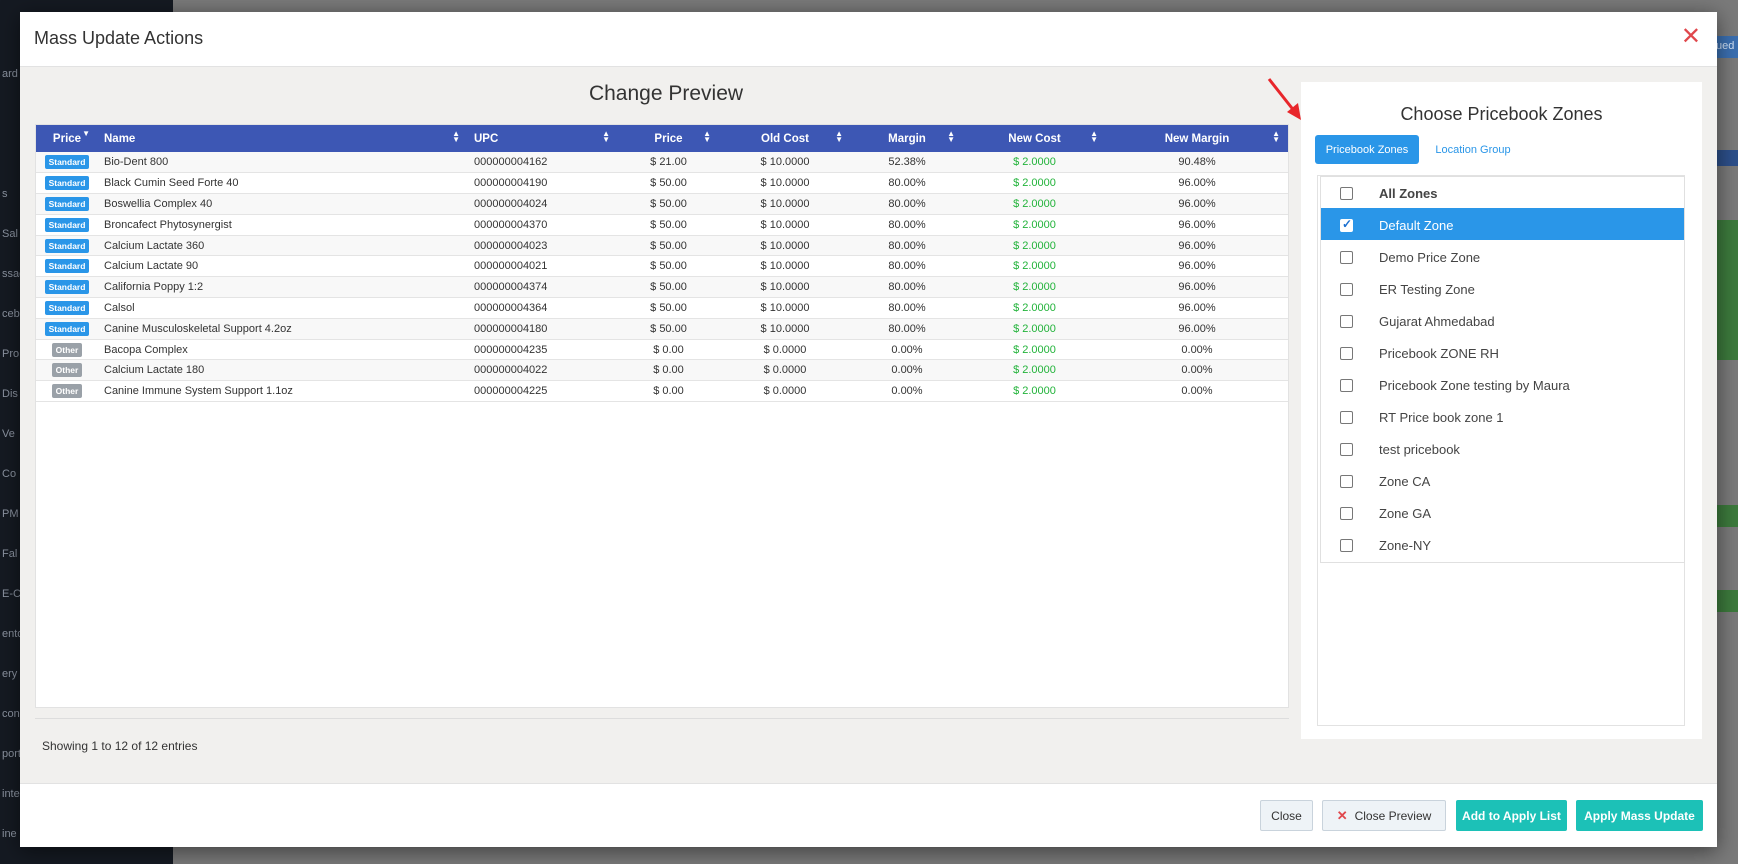 This screenshot has height=864, width=1738. I want to click on cell-name: Calcium Lactate 360, so click(154, 245).